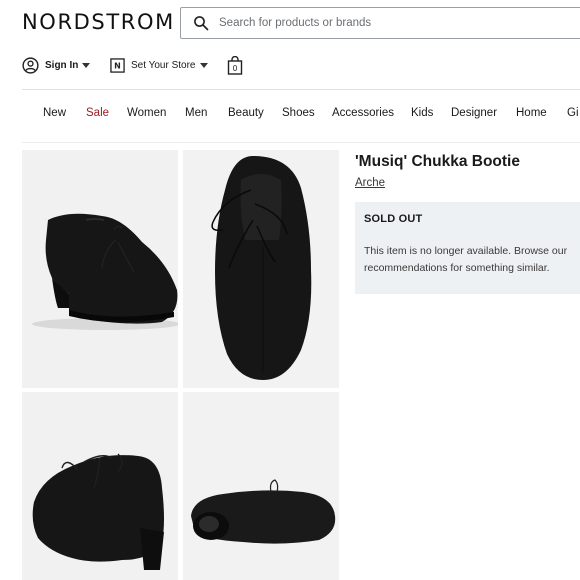 Image resolution: width=580 pixels, height=580 pixels. What do you see at coordinates (30, 65) in the screenshot?
I see `user-icon` at bounding box center [30, 65].